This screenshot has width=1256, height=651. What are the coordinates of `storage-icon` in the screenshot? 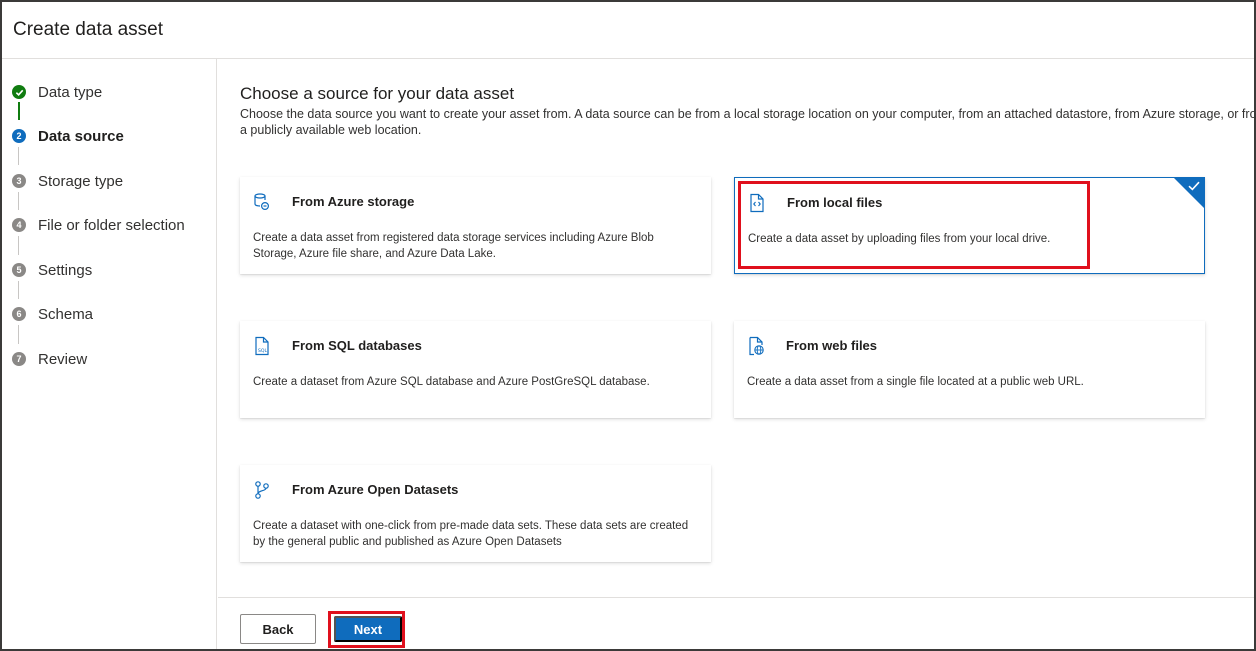 It's located at (261, 201).